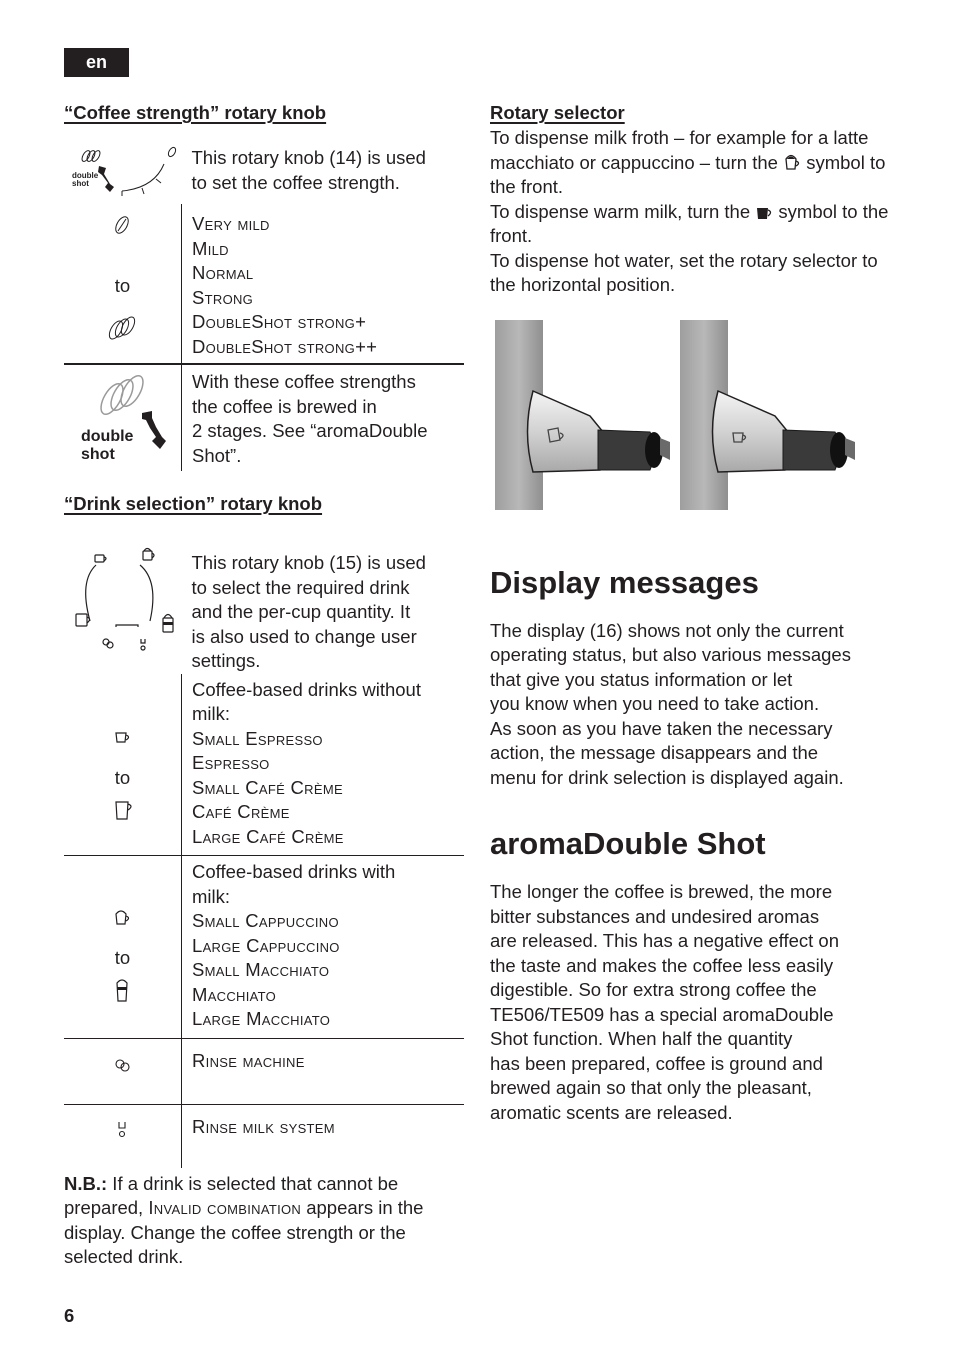  I want to click on drink-selection-heading: “Drink selection” rotary knob, so click(193, 503).